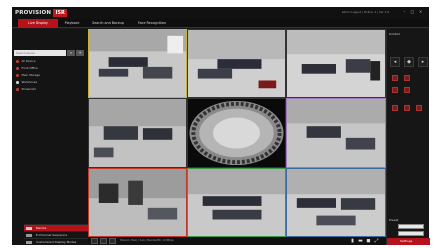 The image size is (439, 248). I want to click on menu-customized-display: Customized Display Modes, so click(56, 241).